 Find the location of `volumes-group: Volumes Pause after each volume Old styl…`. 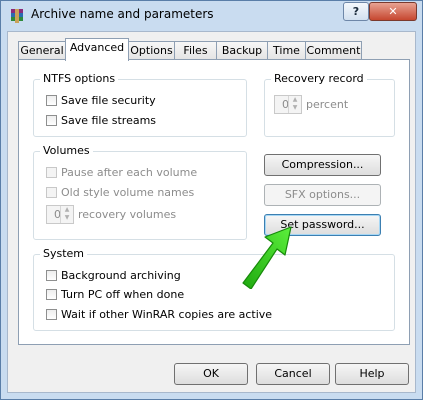

volumes-group: Volumes Pause after each volume Old styl… is located at coordinates (140, 192).